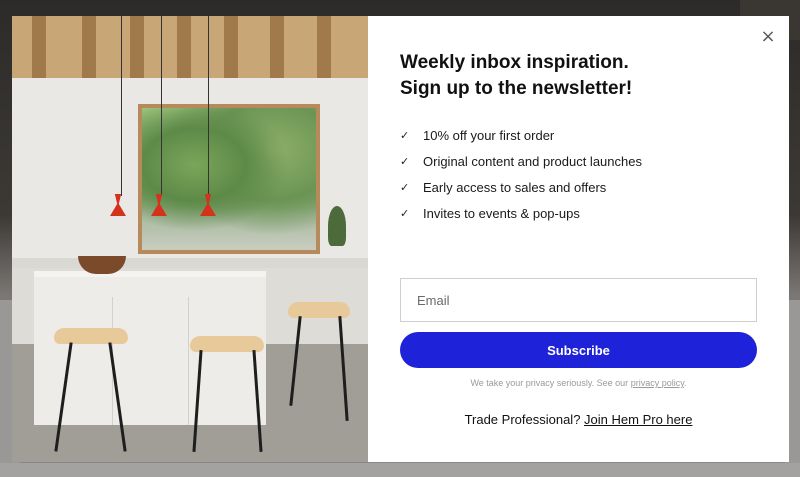 Image resolution: width=800 pixels, height=477 pixels. I want to click on bar-stool, so click(91, 336).